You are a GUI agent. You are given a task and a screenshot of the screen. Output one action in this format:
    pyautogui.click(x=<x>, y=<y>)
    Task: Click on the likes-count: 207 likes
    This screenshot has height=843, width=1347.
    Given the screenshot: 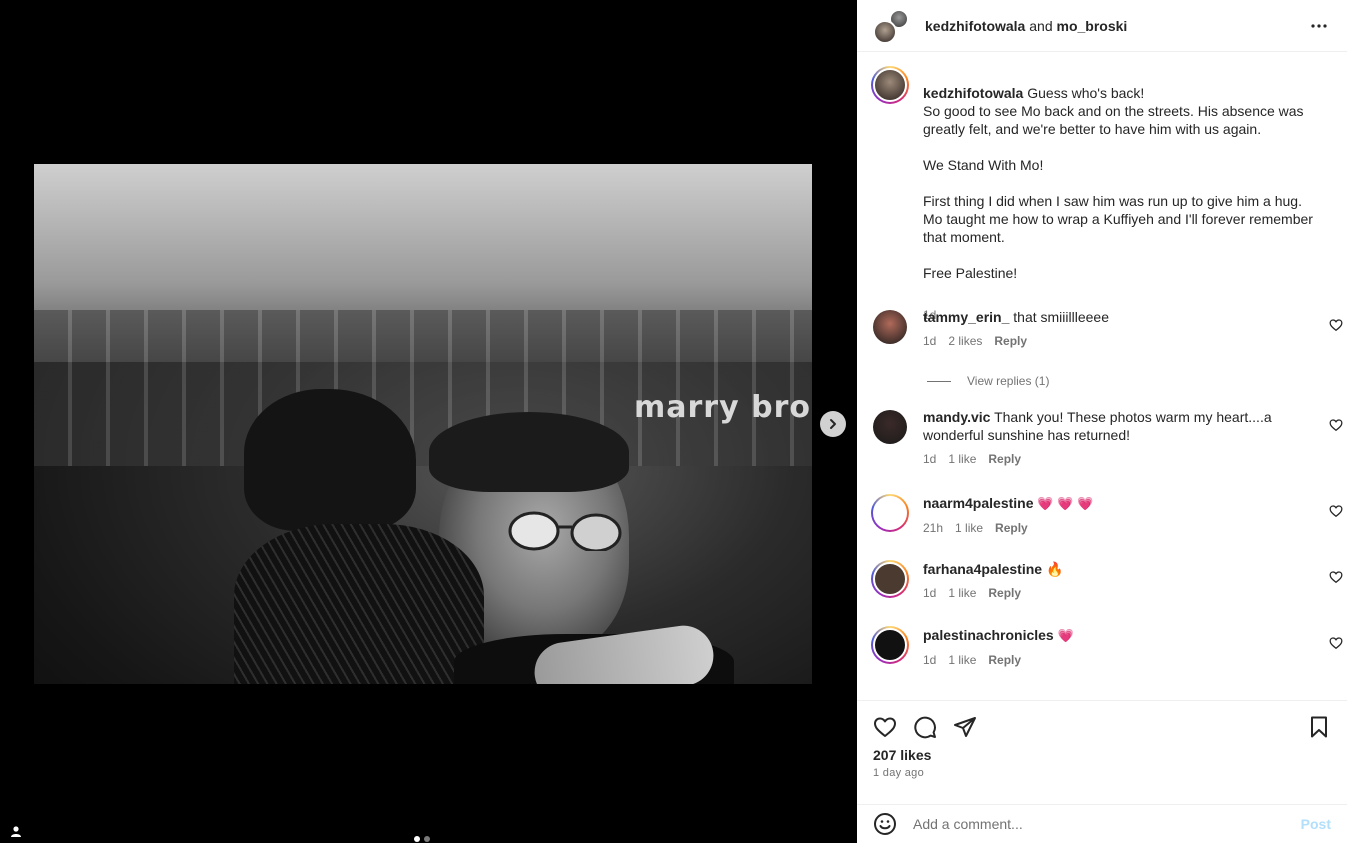 What is the action you would take?
    pyautogui.click(x=1102, y=751)
    